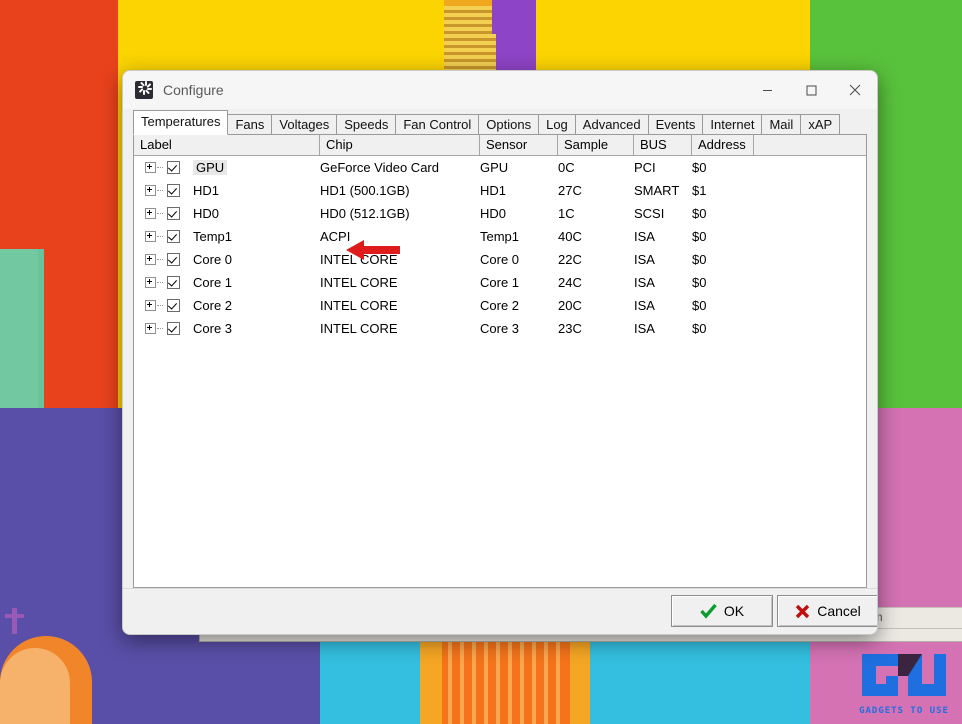 The width and height of the screenshot is (962, 724). I want to click on row-sample: 24C, so click(570, 282).